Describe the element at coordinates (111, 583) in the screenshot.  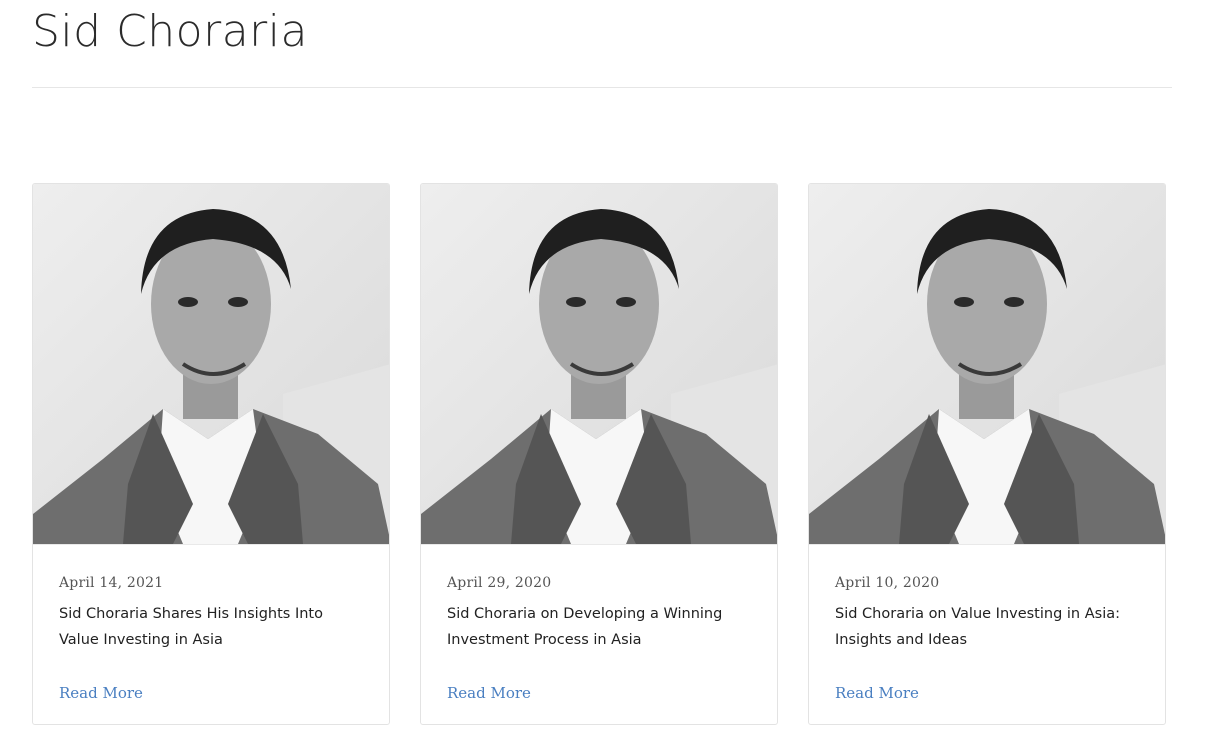
I see `article-date: April 14, 2021` at that location.